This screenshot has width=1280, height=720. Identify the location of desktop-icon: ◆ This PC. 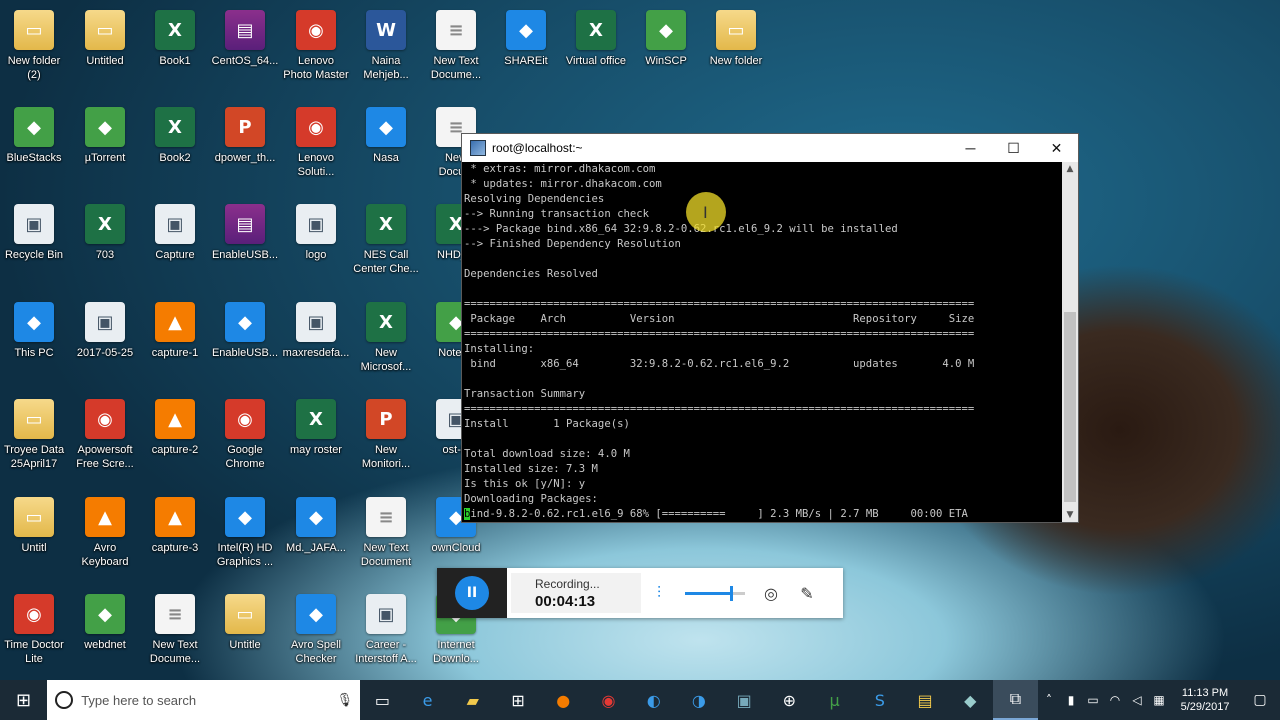
(35, 342).